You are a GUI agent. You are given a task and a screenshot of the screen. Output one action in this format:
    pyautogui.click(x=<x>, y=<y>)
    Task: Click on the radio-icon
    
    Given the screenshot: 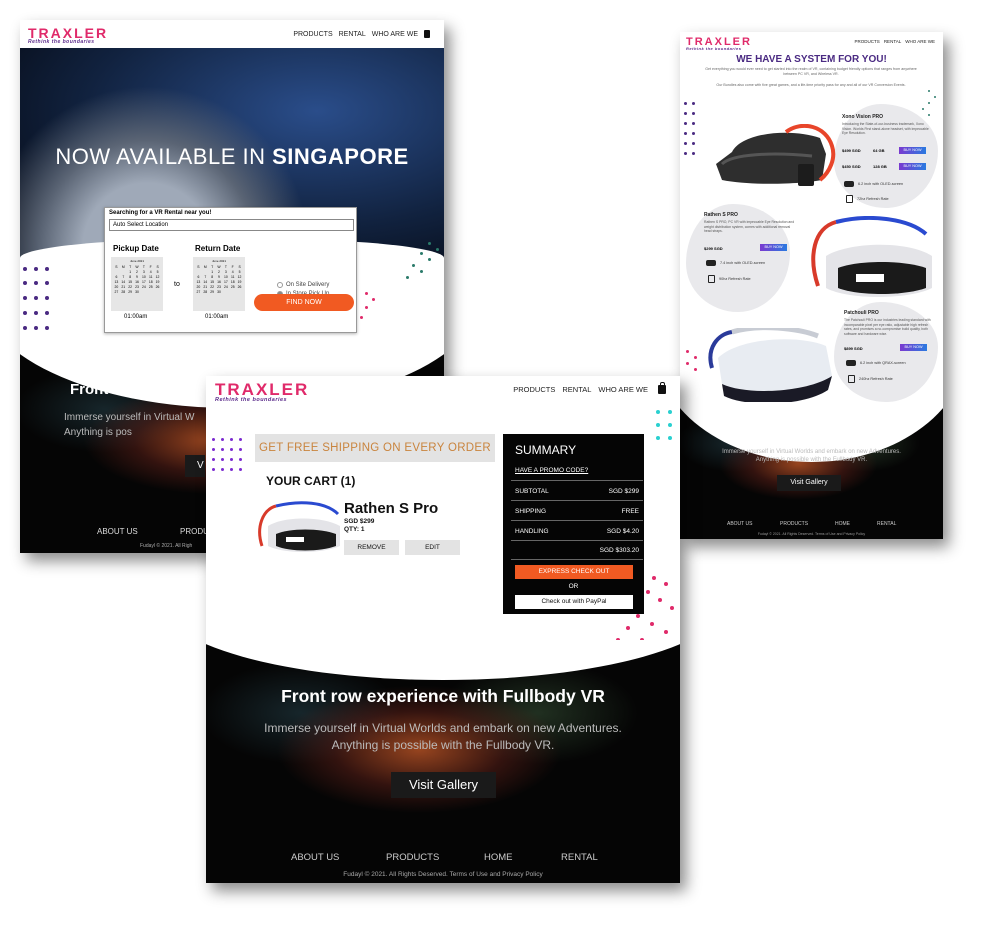 What is the action you would take?
    pyautogui.click(x=280, y=285)
    